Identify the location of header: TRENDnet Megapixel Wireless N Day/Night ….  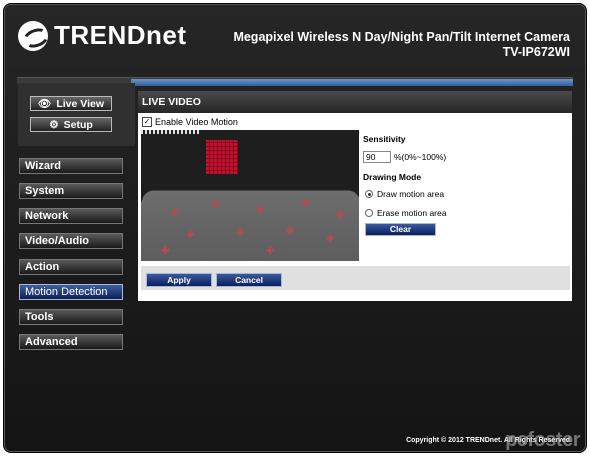
(295, 35).